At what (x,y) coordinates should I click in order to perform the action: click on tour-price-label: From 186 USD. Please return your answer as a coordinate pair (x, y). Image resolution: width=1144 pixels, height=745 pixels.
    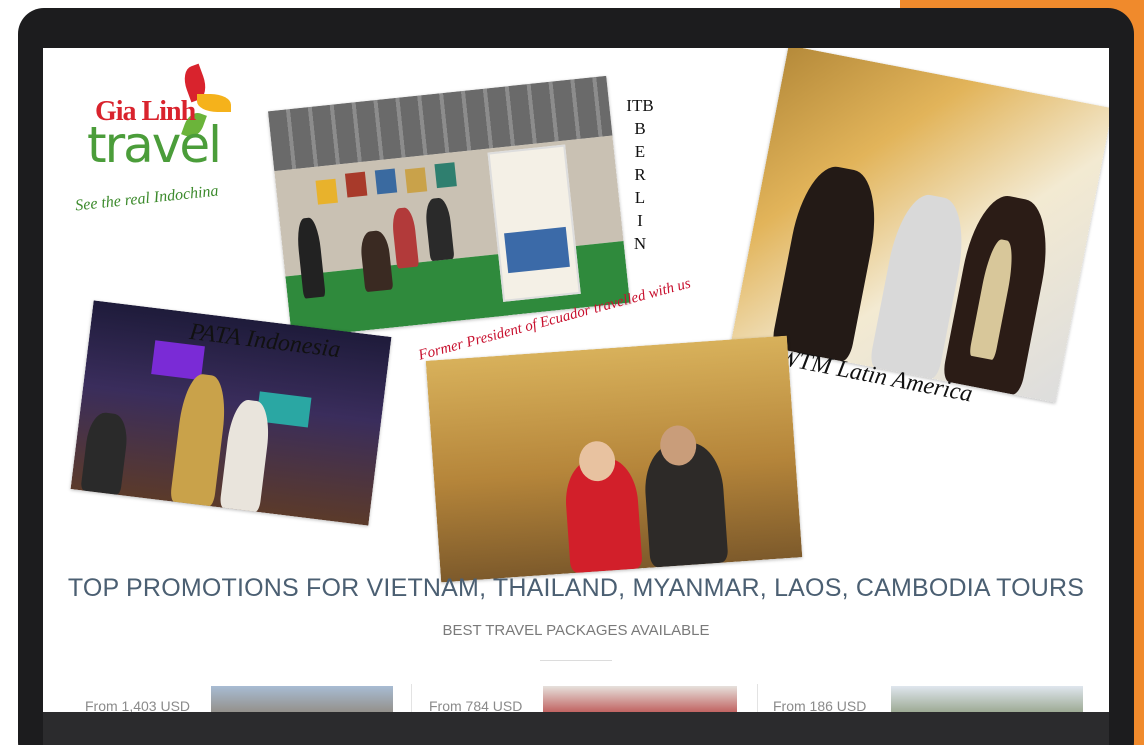
    Looking at the image, I should click on (820, 705).